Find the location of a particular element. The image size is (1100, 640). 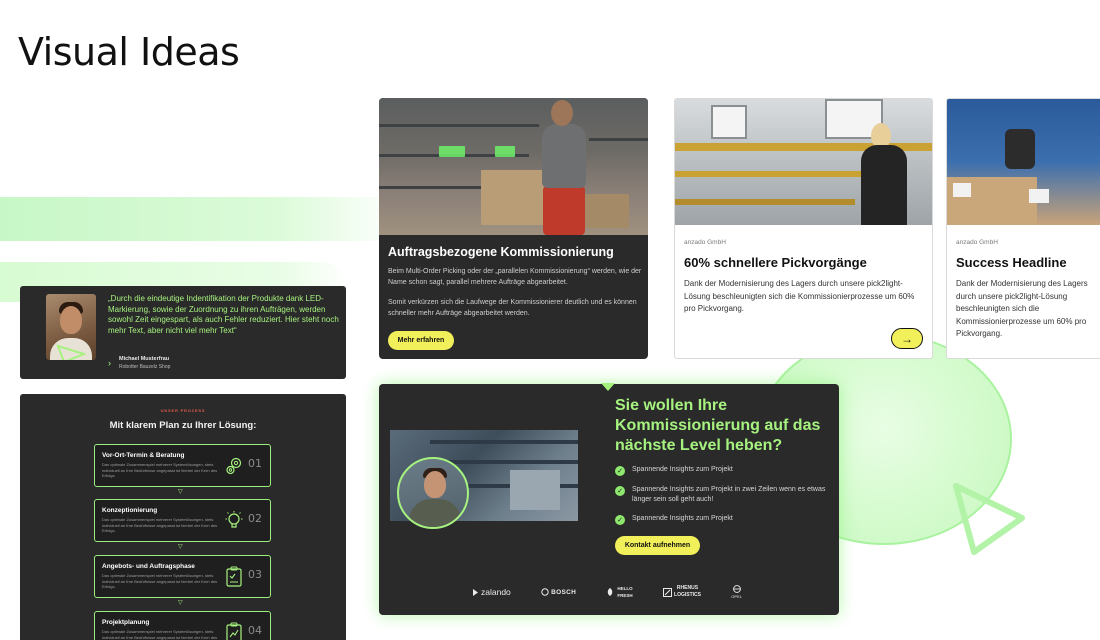

step-number: 04 is located at coordinates (255, 630).